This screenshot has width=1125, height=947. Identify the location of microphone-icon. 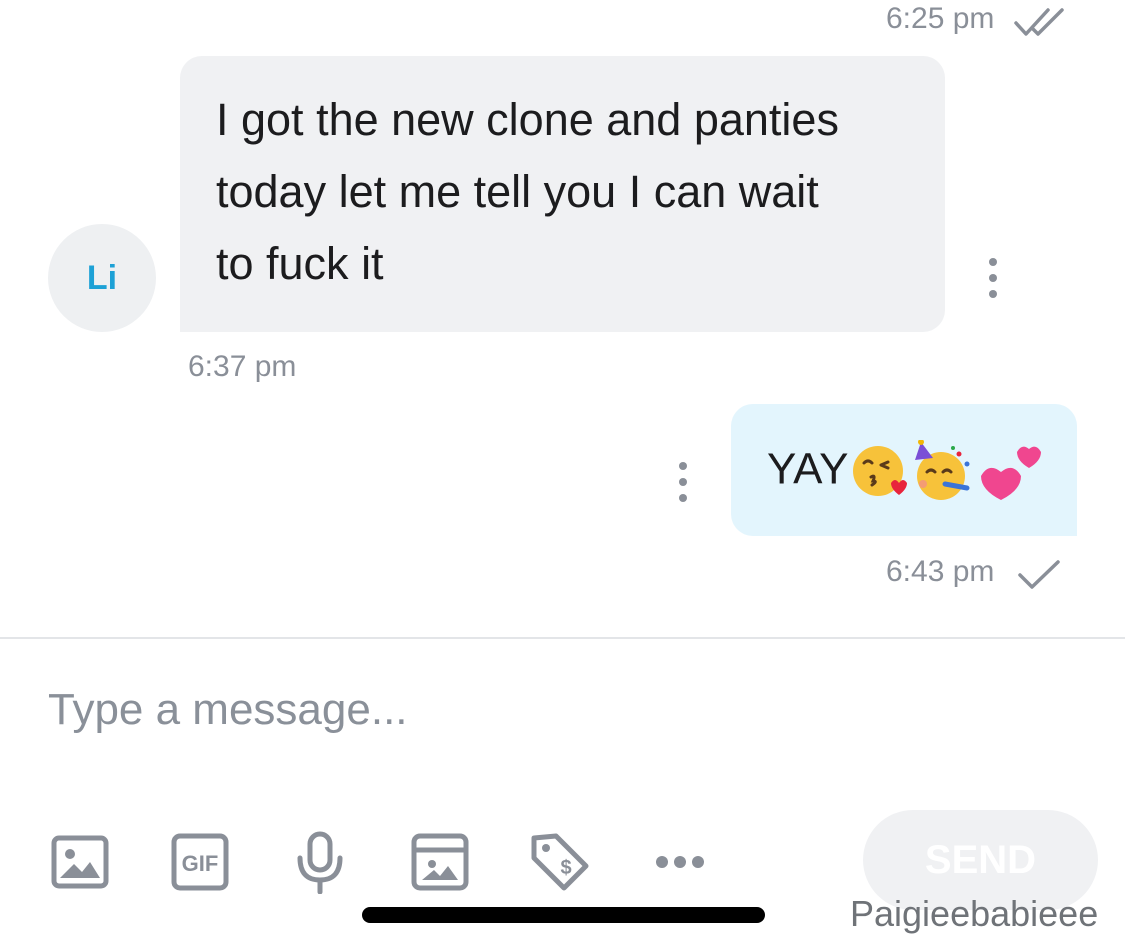
(320, 862).